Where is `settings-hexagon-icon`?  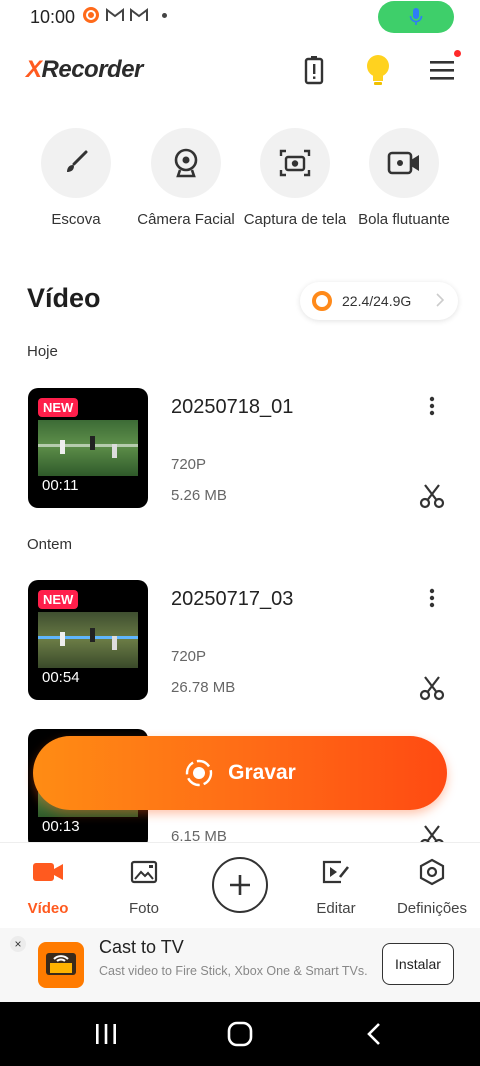 settings-hexagon-icon is located at coordinates (432, 872).